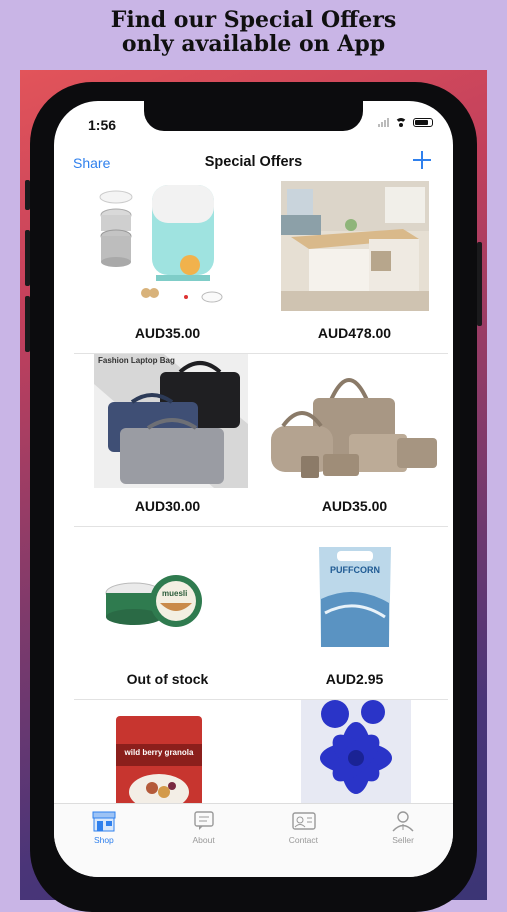 Image resolution: width=507 pixels, height=912 pixels. I want to click on battery-icon, so click(423, 122).